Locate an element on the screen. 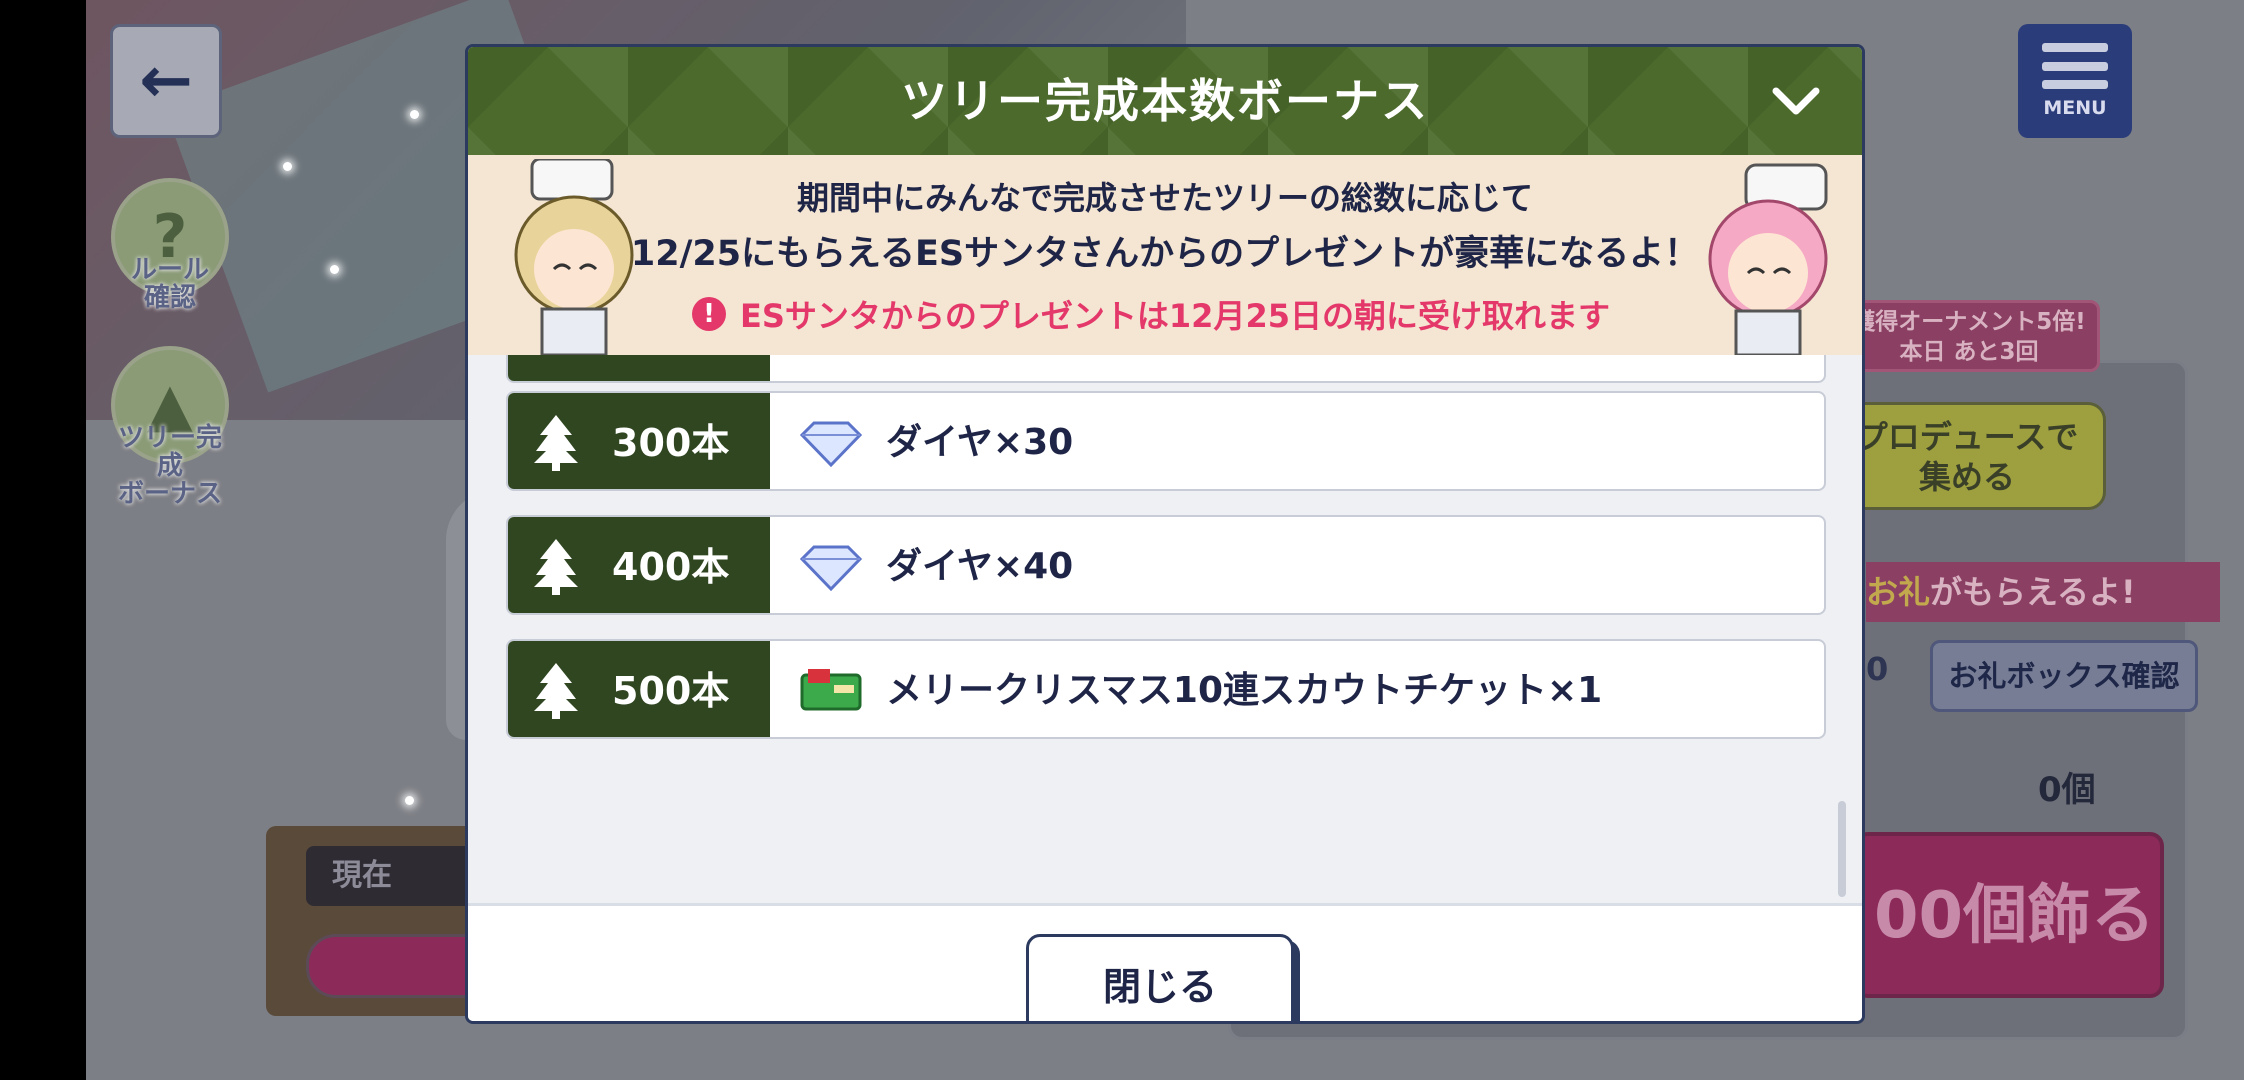 This screenshot has height=1080, width=2244. ticket-icon is located at coordinates (831, 690).